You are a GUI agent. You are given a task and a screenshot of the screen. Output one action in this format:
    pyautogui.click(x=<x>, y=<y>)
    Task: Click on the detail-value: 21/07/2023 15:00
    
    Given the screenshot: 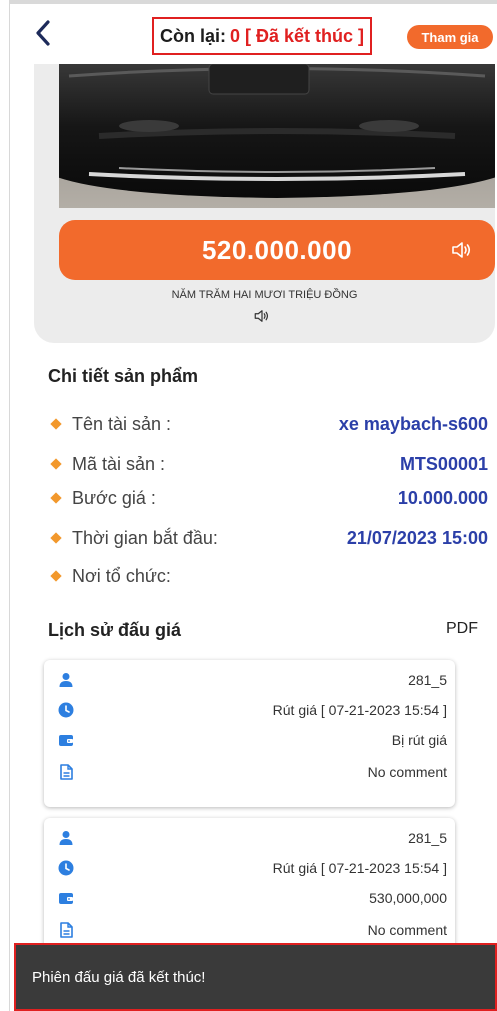 What is the action you would take?
    pyautogui.click(x=417, y=537)
    